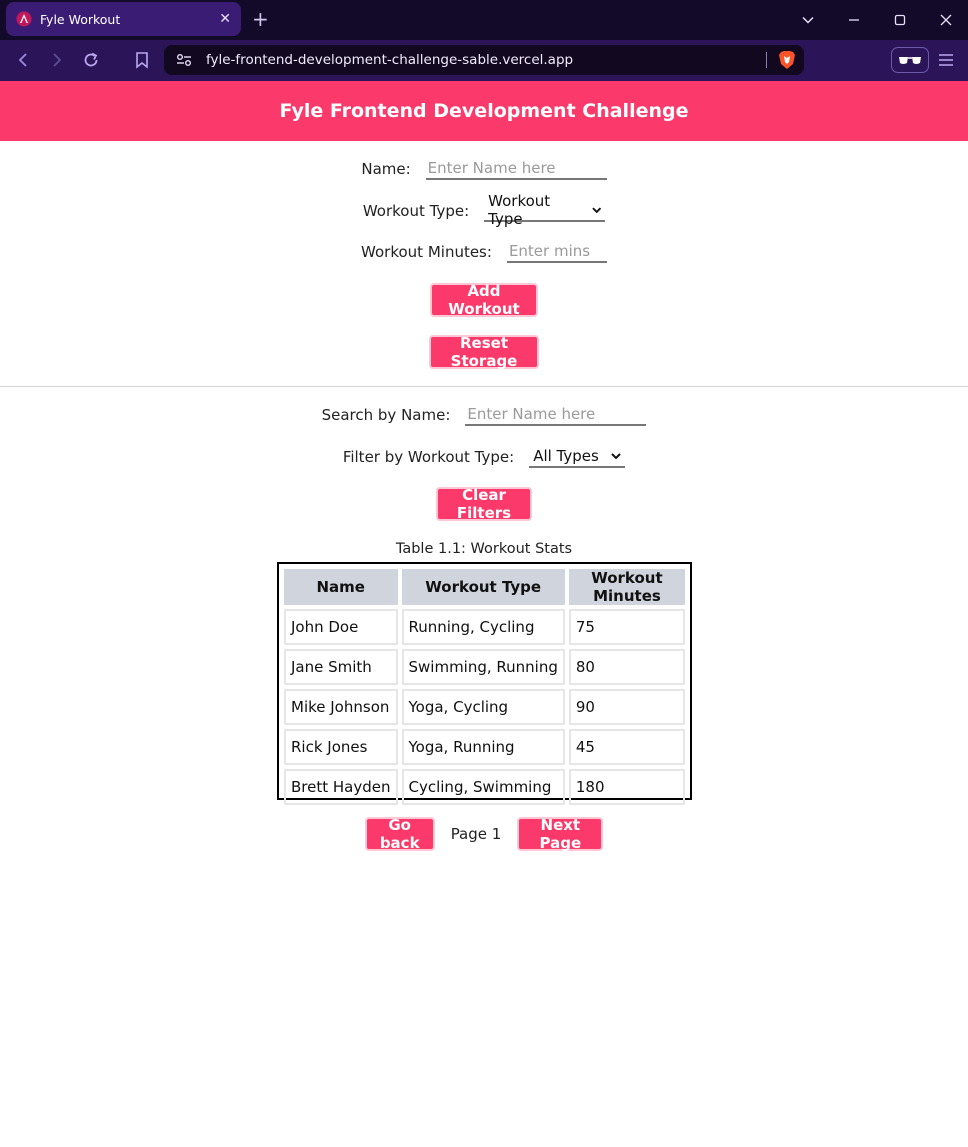 The image size is (968, 1147). I want to click on app-favicon-icon, so click(24, 19).